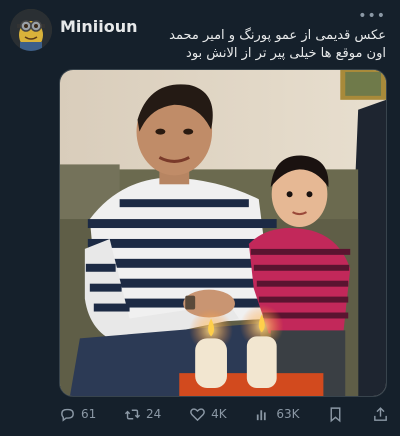 The image size is (400, 436). Describe the element at coordinates (67, 415) in the screenshot. I see `reply-icon` at that location.